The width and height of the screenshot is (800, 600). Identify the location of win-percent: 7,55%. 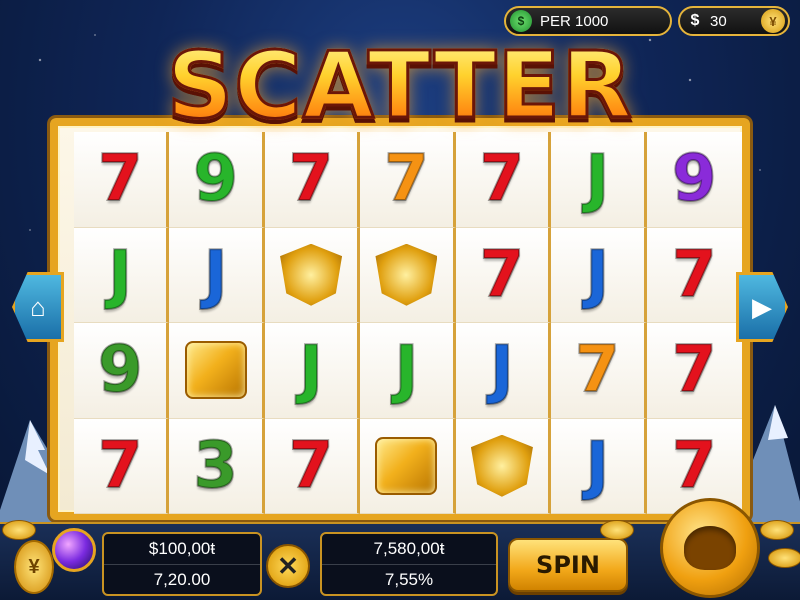
(409, 579).